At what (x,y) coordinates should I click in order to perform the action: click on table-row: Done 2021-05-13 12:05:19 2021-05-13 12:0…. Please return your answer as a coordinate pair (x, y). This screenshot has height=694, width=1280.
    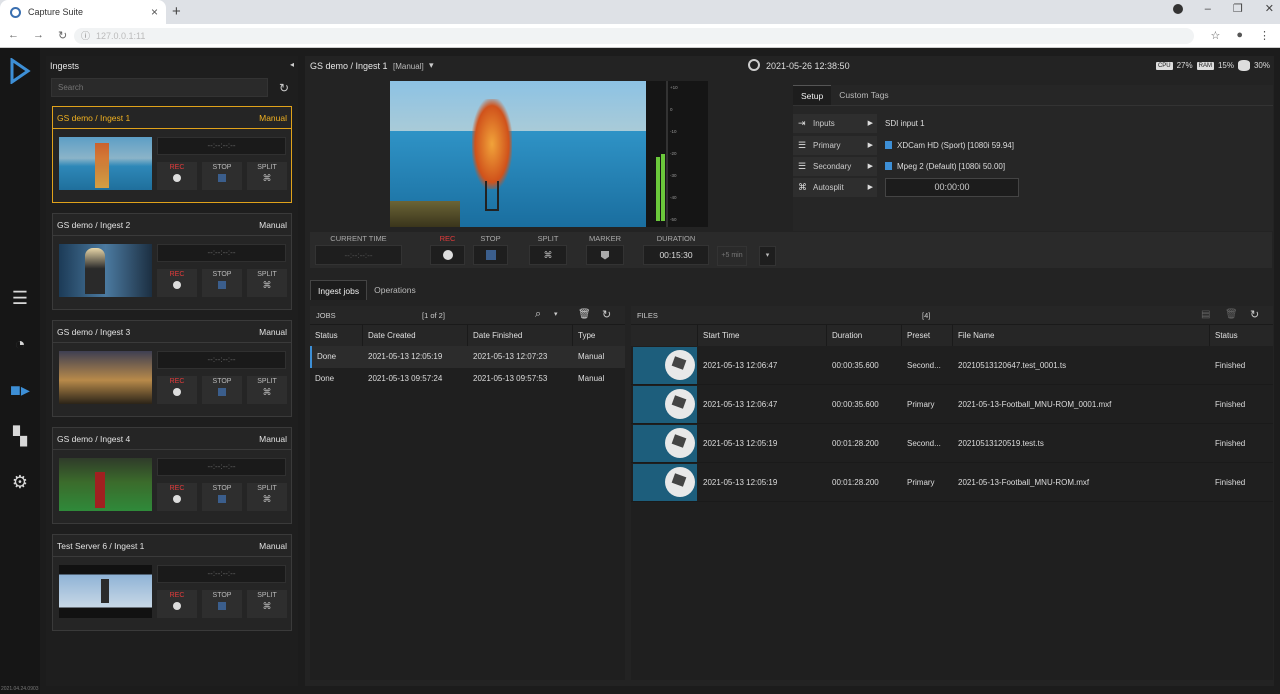
    Looking at the image, I should click on (467, 357).